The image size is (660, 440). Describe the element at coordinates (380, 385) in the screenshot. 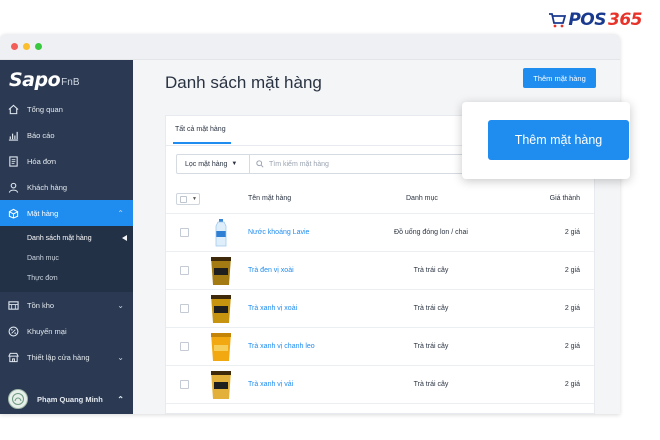

I see `table-row: Trà xanh vị vải Trà trái cây 2 giá` at that location.